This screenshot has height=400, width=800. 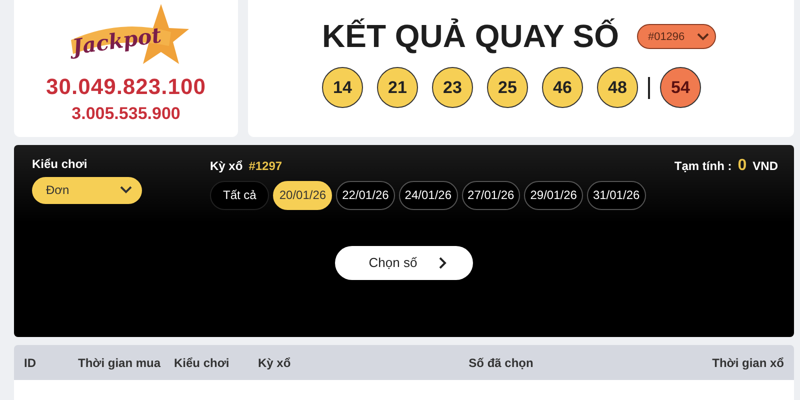 I want to click on choose-numbers-button: Chọn số, so click(x=404, y=263).